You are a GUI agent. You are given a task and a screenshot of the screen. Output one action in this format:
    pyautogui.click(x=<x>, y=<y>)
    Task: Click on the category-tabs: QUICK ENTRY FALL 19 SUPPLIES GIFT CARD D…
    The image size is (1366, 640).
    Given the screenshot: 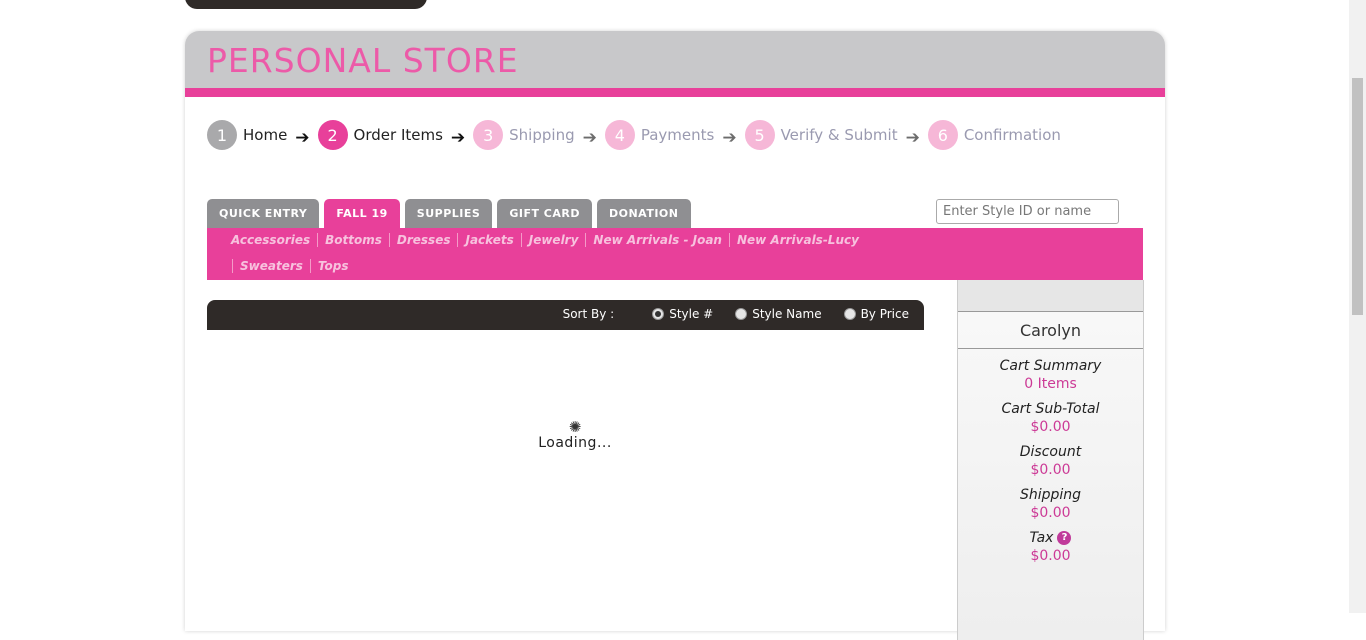 What is the action you would take?
    pyautogui.click(x=451, y=213)
    